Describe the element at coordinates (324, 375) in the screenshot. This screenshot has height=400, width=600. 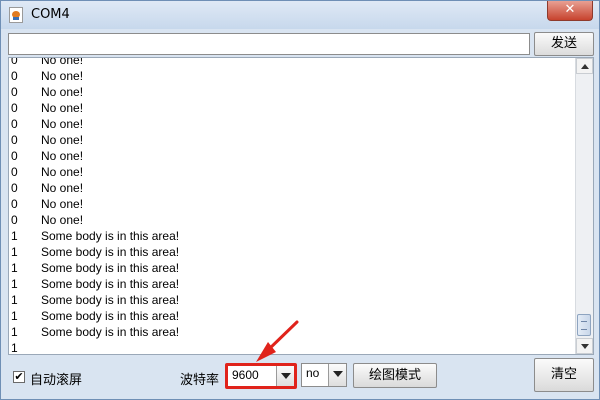
I see `line-ending-select: no` at that location.